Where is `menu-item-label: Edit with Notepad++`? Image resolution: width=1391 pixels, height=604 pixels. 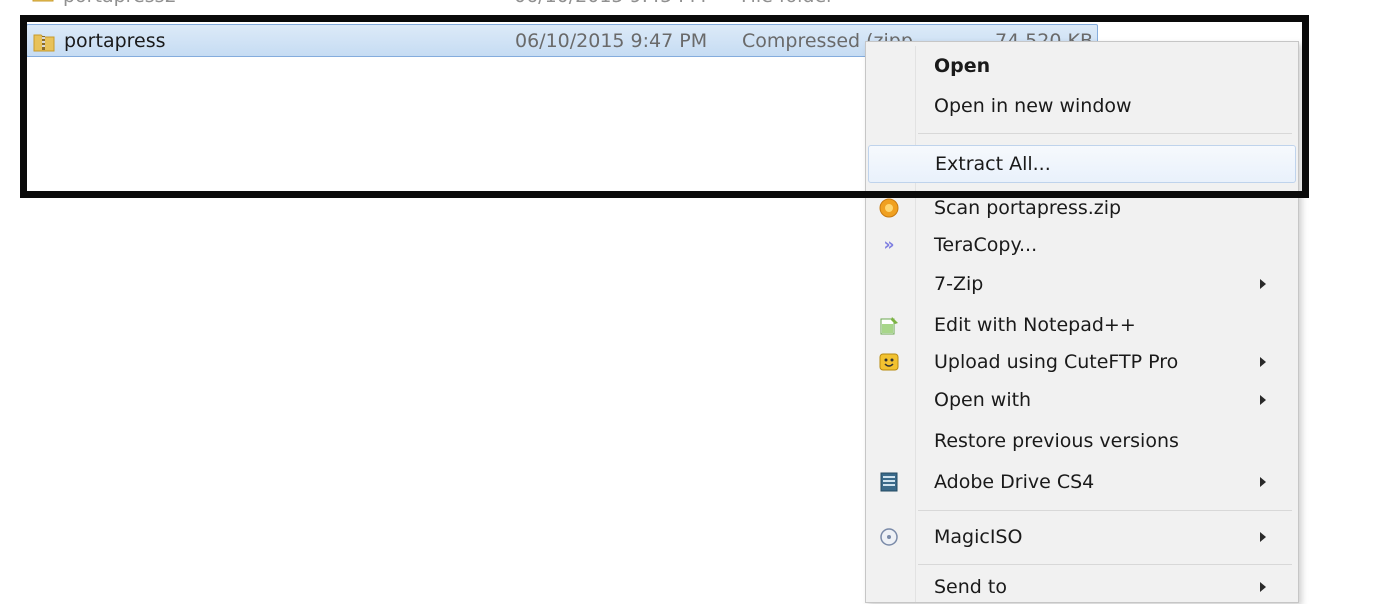 menu-item-label: Edit with Notepad++ is located at coordinates (1035, 325).